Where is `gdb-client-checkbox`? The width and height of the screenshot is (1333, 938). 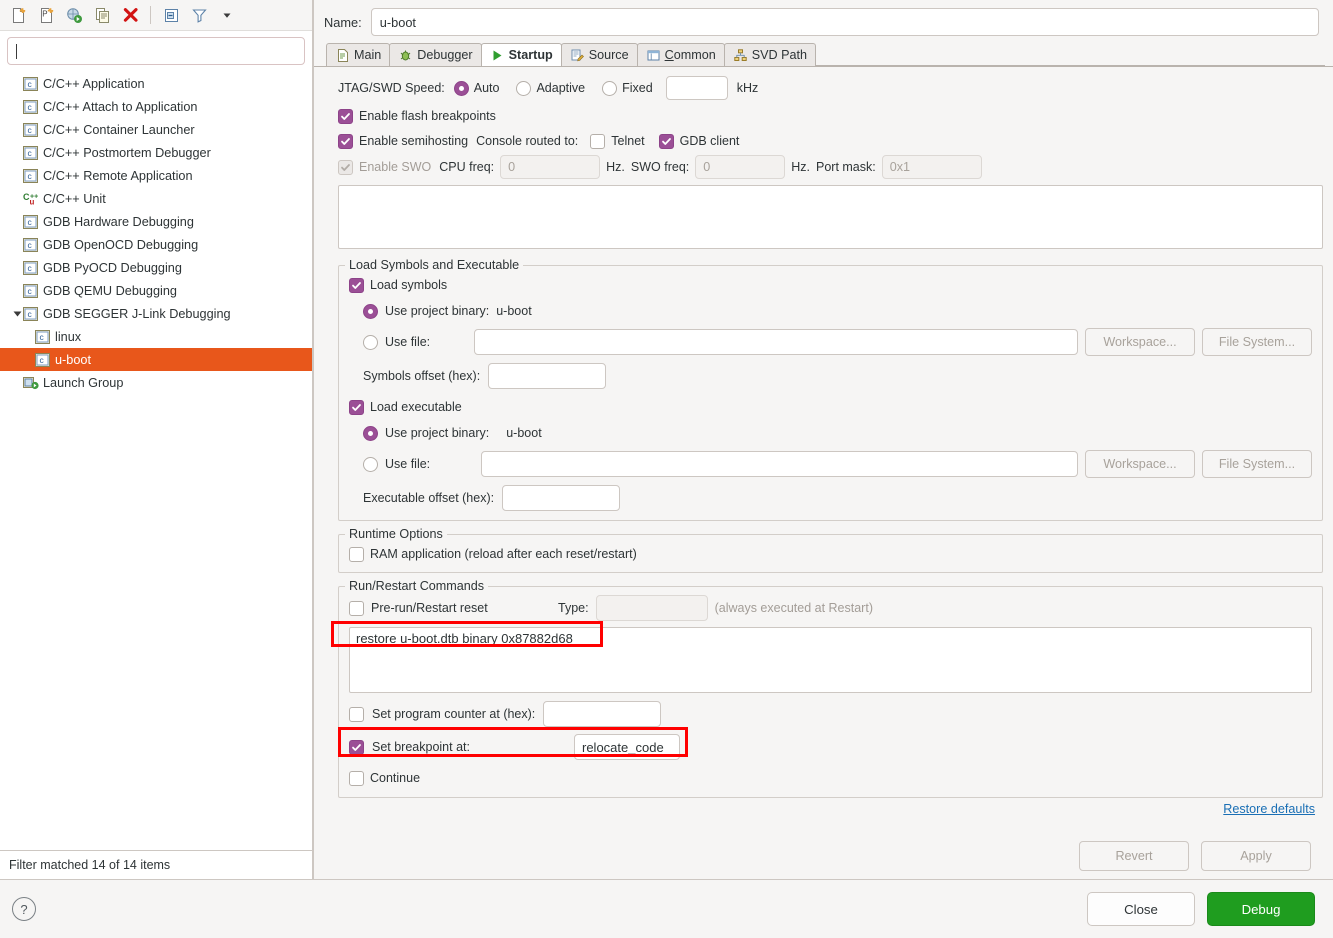
gdb-client-checkbox is located at coordinates (666, 141).